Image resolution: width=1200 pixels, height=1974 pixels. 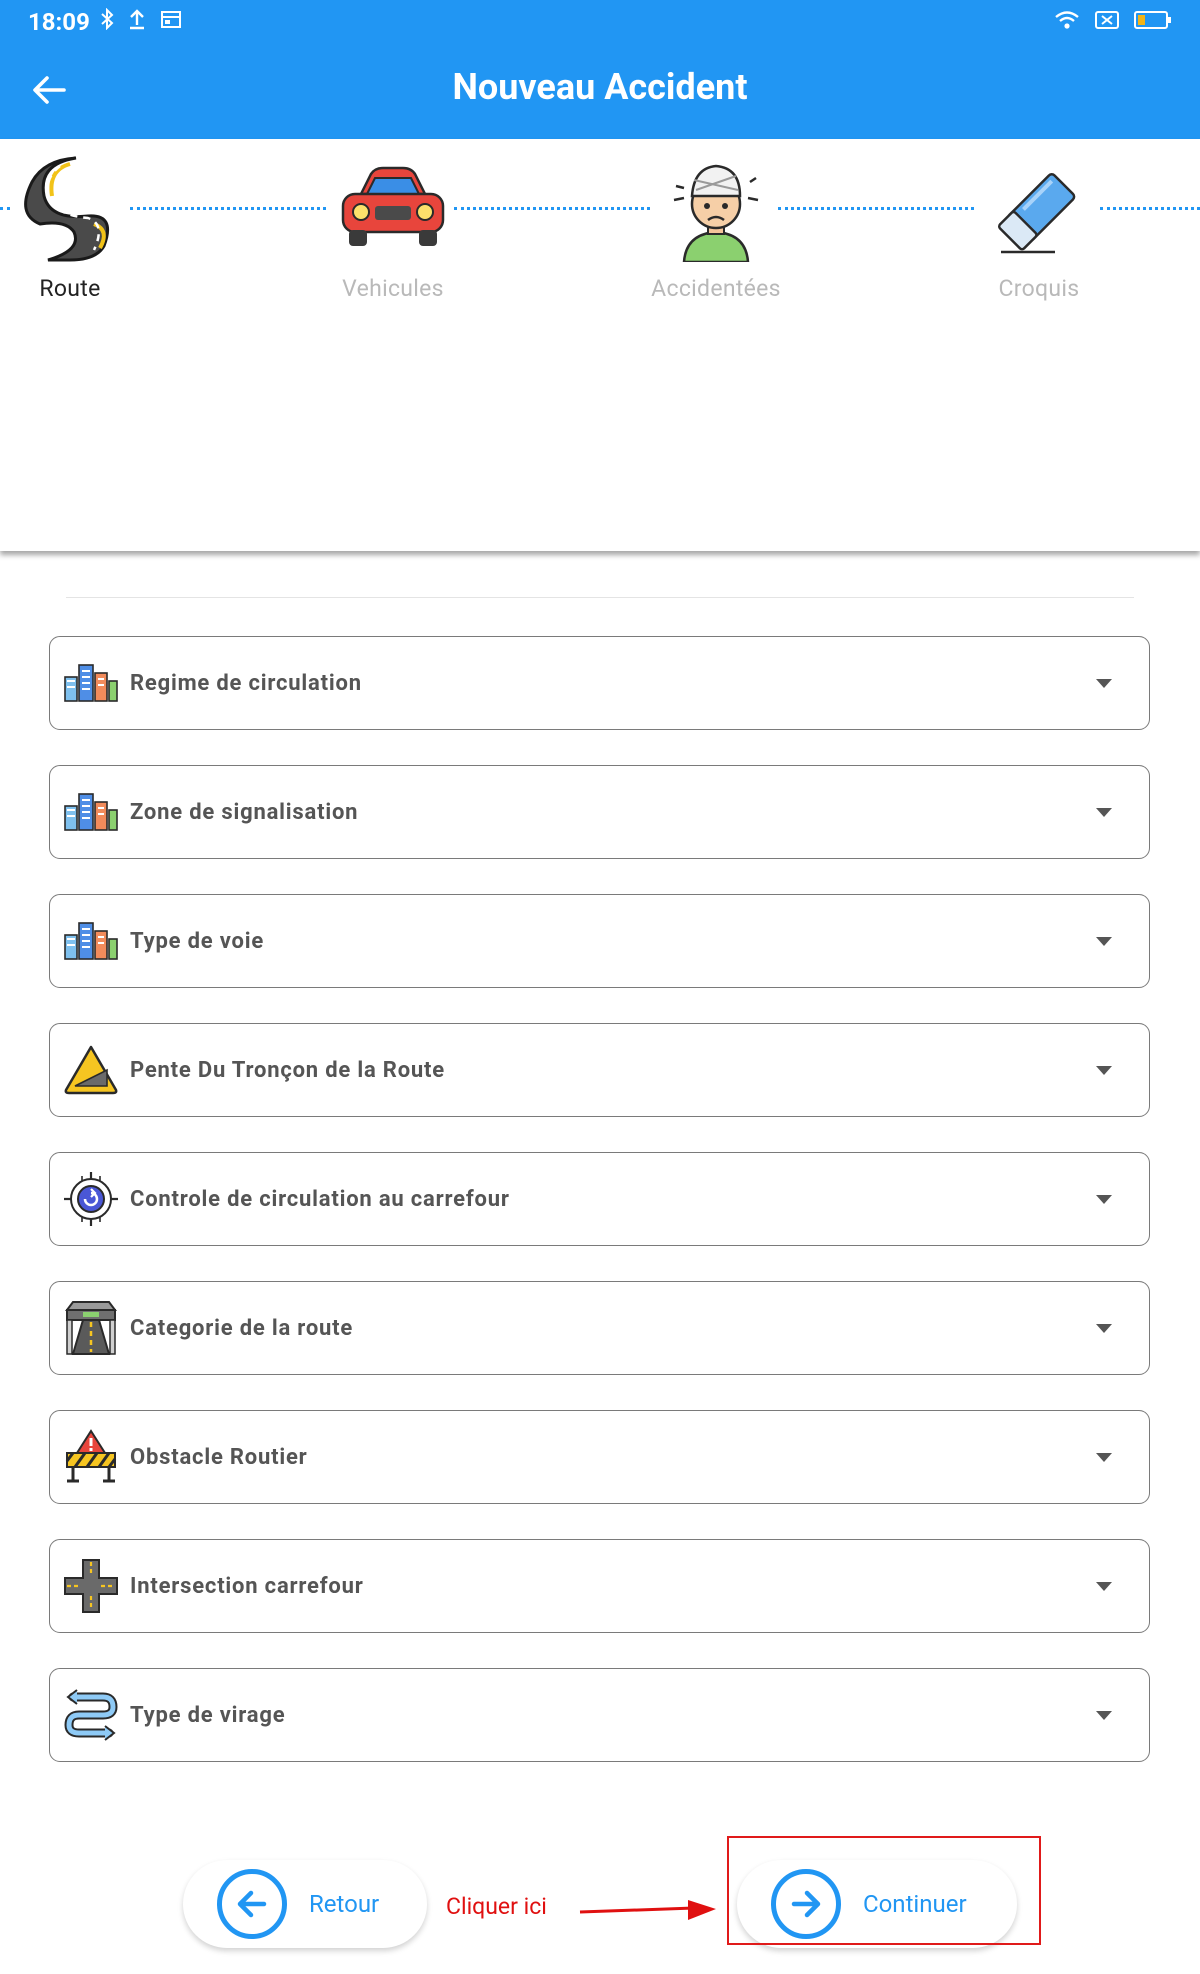 I want to click on zone-signalisation-dropdown: Zone de signalisation, so click(x=599, y=812).